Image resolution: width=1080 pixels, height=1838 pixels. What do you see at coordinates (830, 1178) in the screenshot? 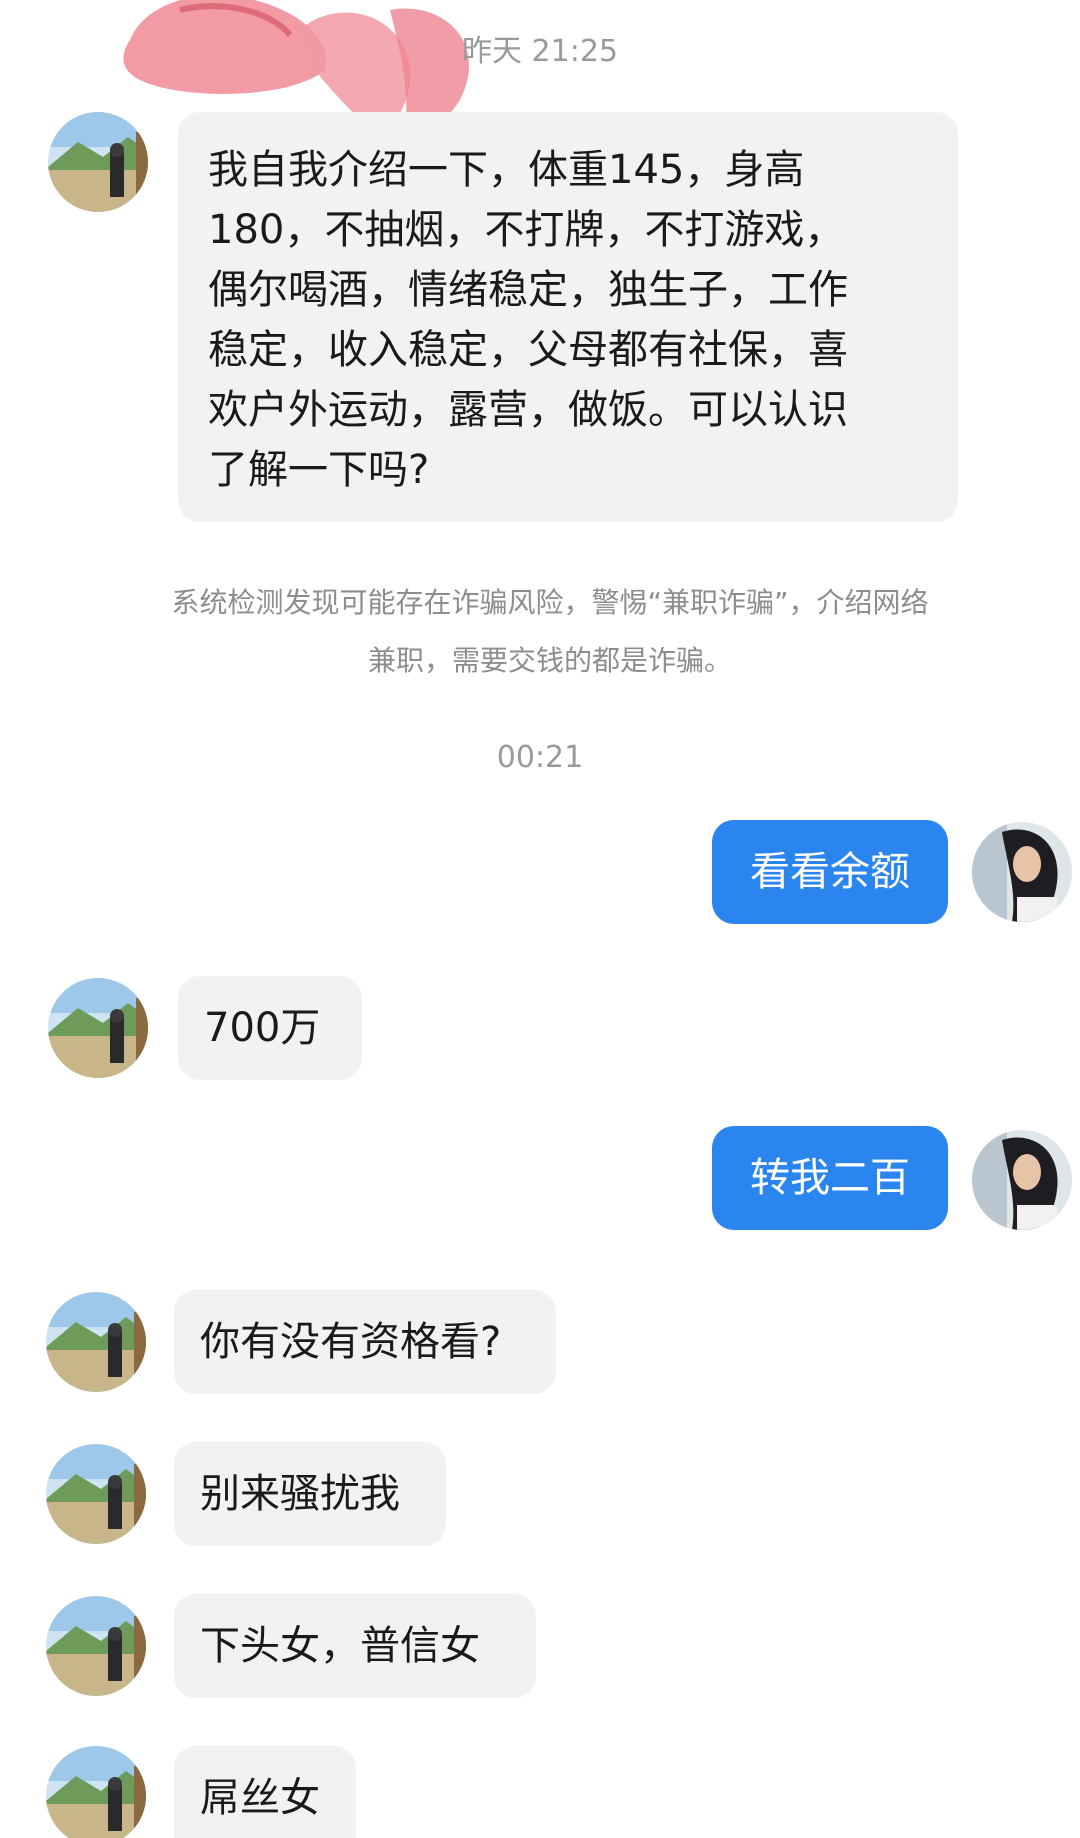
I see `outgoing-message-bubble: 转我二百` at bounding box center [830, 1178].